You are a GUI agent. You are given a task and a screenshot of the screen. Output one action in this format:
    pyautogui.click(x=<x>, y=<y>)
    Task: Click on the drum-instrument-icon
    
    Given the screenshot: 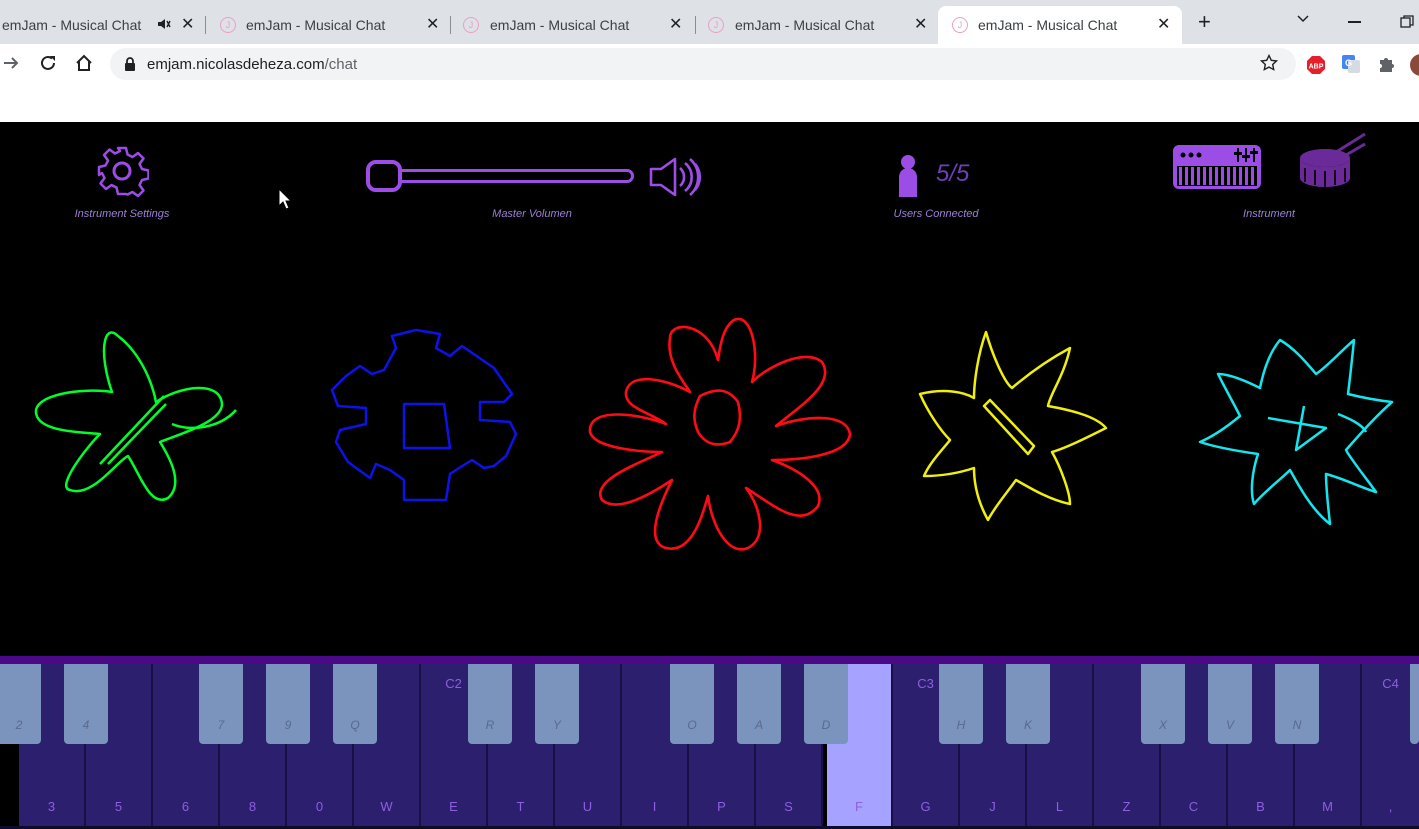 What is the action you would take?
    pyautogui.click(x=1333, y=162)
    